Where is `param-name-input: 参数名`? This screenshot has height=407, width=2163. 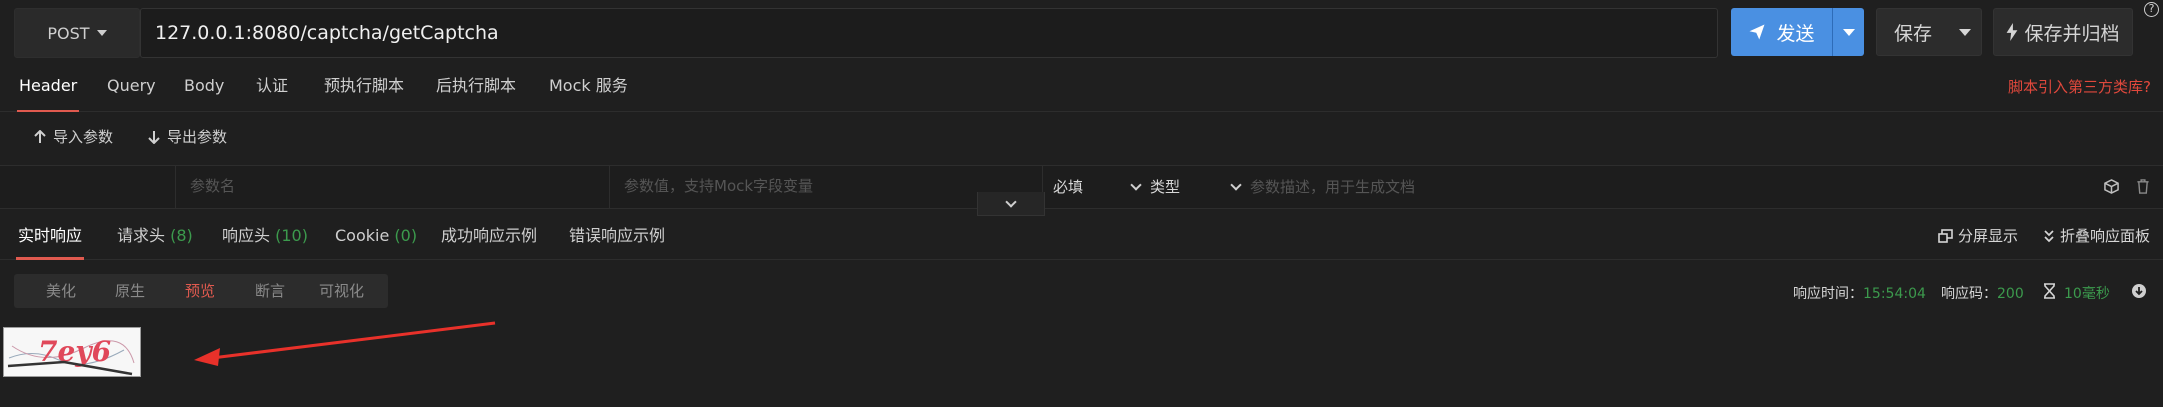 param-name-input: 参数名 is located at coordinates (392, 187).